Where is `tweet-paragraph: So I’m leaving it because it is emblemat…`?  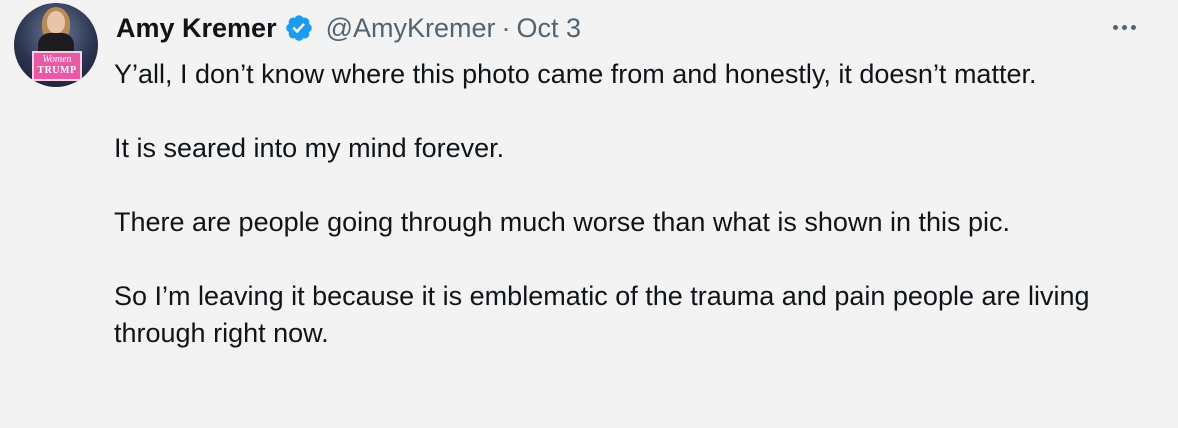 tweet-paragraph: So I’m leaving it because it is emblemat… is located at coordinates (602, 314).